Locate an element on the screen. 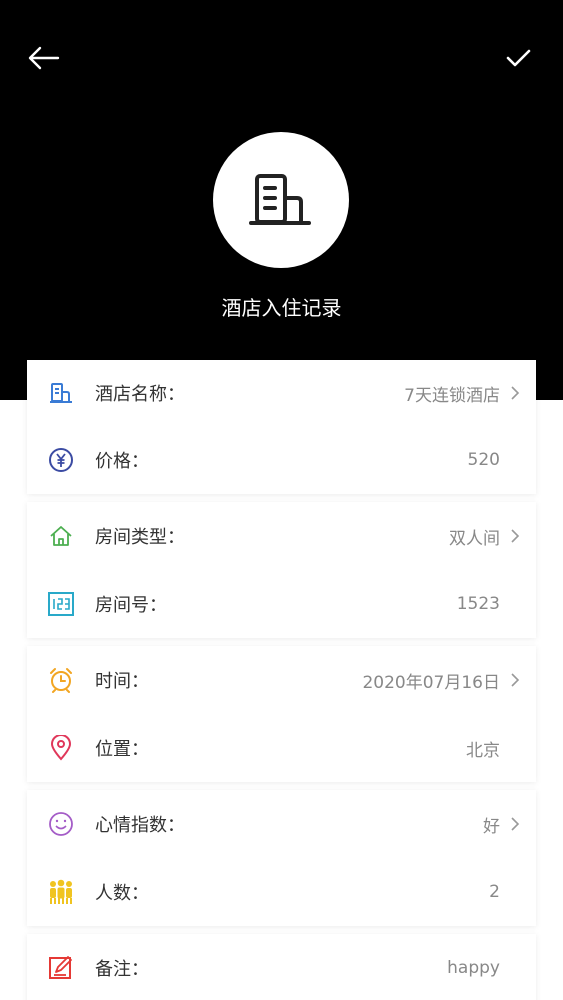  row-room-number: 房间号： 1523 is located at coordinates (281, 604).